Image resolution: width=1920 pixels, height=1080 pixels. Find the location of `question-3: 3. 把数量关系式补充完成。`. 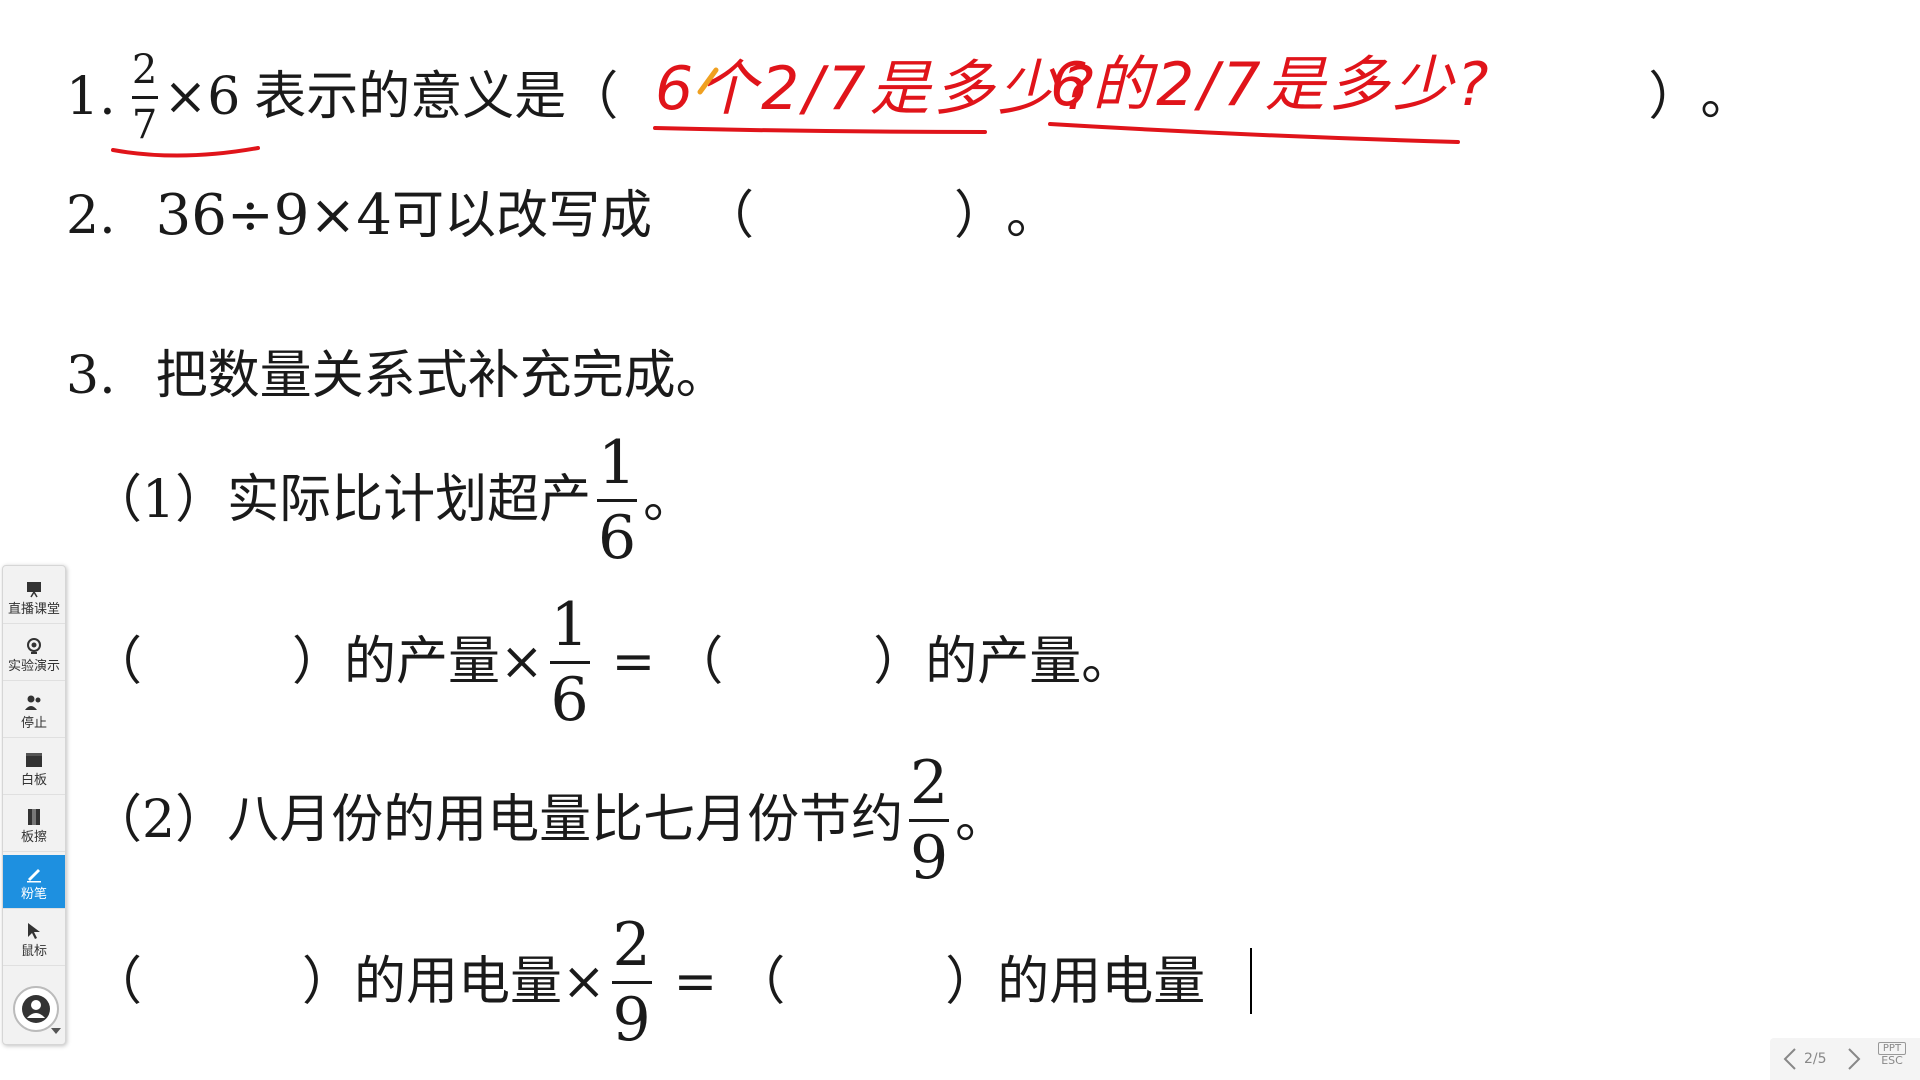

question-3: 3. 把数量关系式补充完成。 is located at coordinates (397, 376).